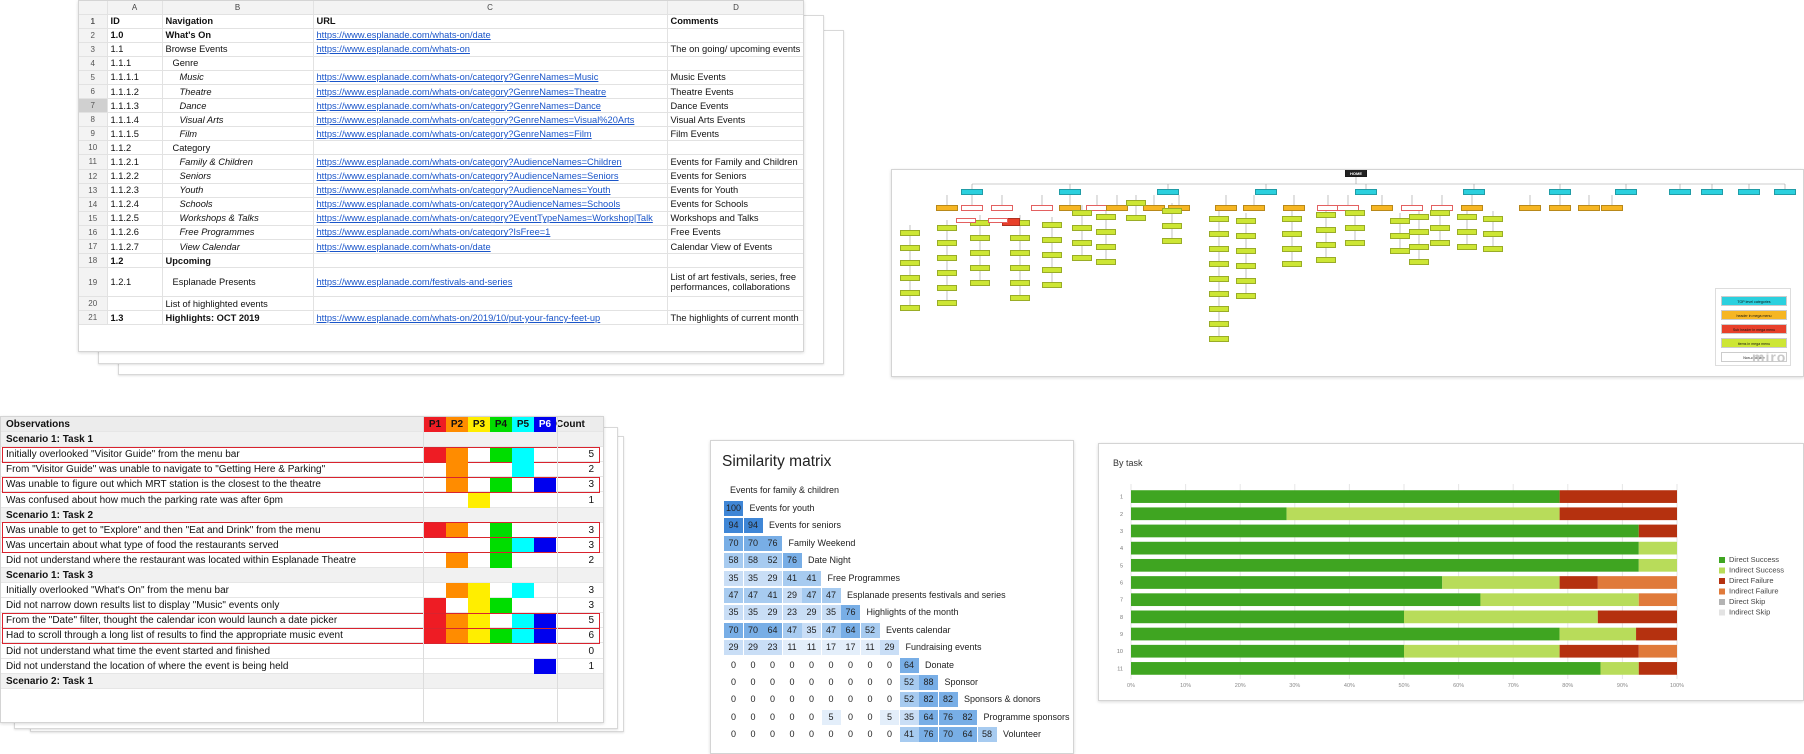 The width and height of the screenshot is (1804, 754). Describe the element at coordinates (135, 282) in the screenshot. I see `id-cell: 1.2.1` at that location.